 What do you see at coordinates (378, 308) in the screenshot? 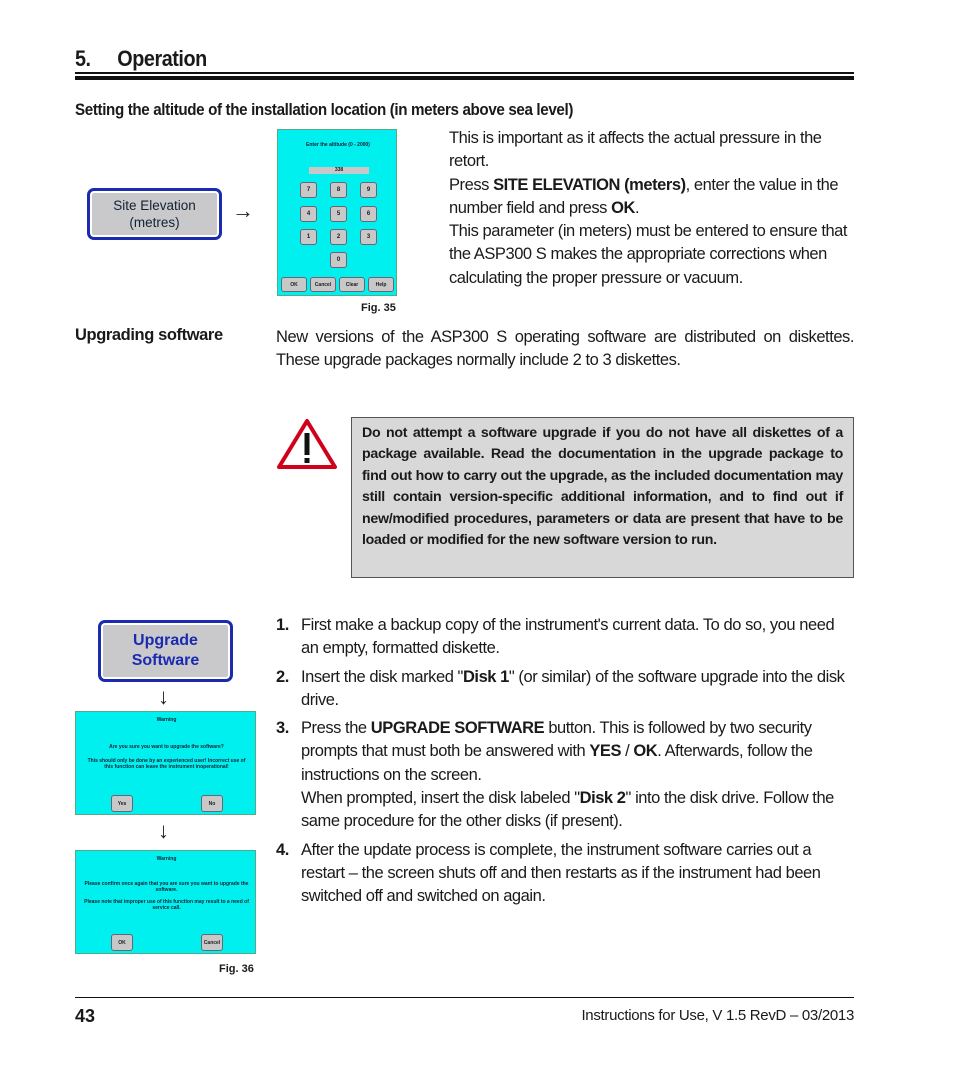
I see `figure-caption: Fig. 35` at bounding box center [378, 308].